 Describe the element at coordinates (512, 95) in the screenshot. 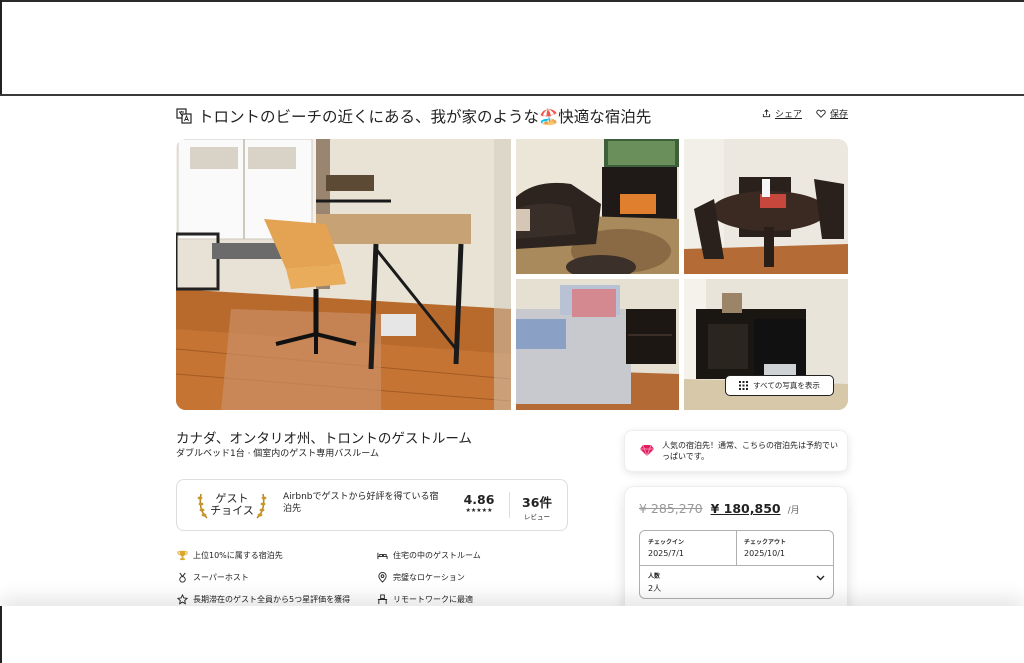

I see `header-divider` at that location.